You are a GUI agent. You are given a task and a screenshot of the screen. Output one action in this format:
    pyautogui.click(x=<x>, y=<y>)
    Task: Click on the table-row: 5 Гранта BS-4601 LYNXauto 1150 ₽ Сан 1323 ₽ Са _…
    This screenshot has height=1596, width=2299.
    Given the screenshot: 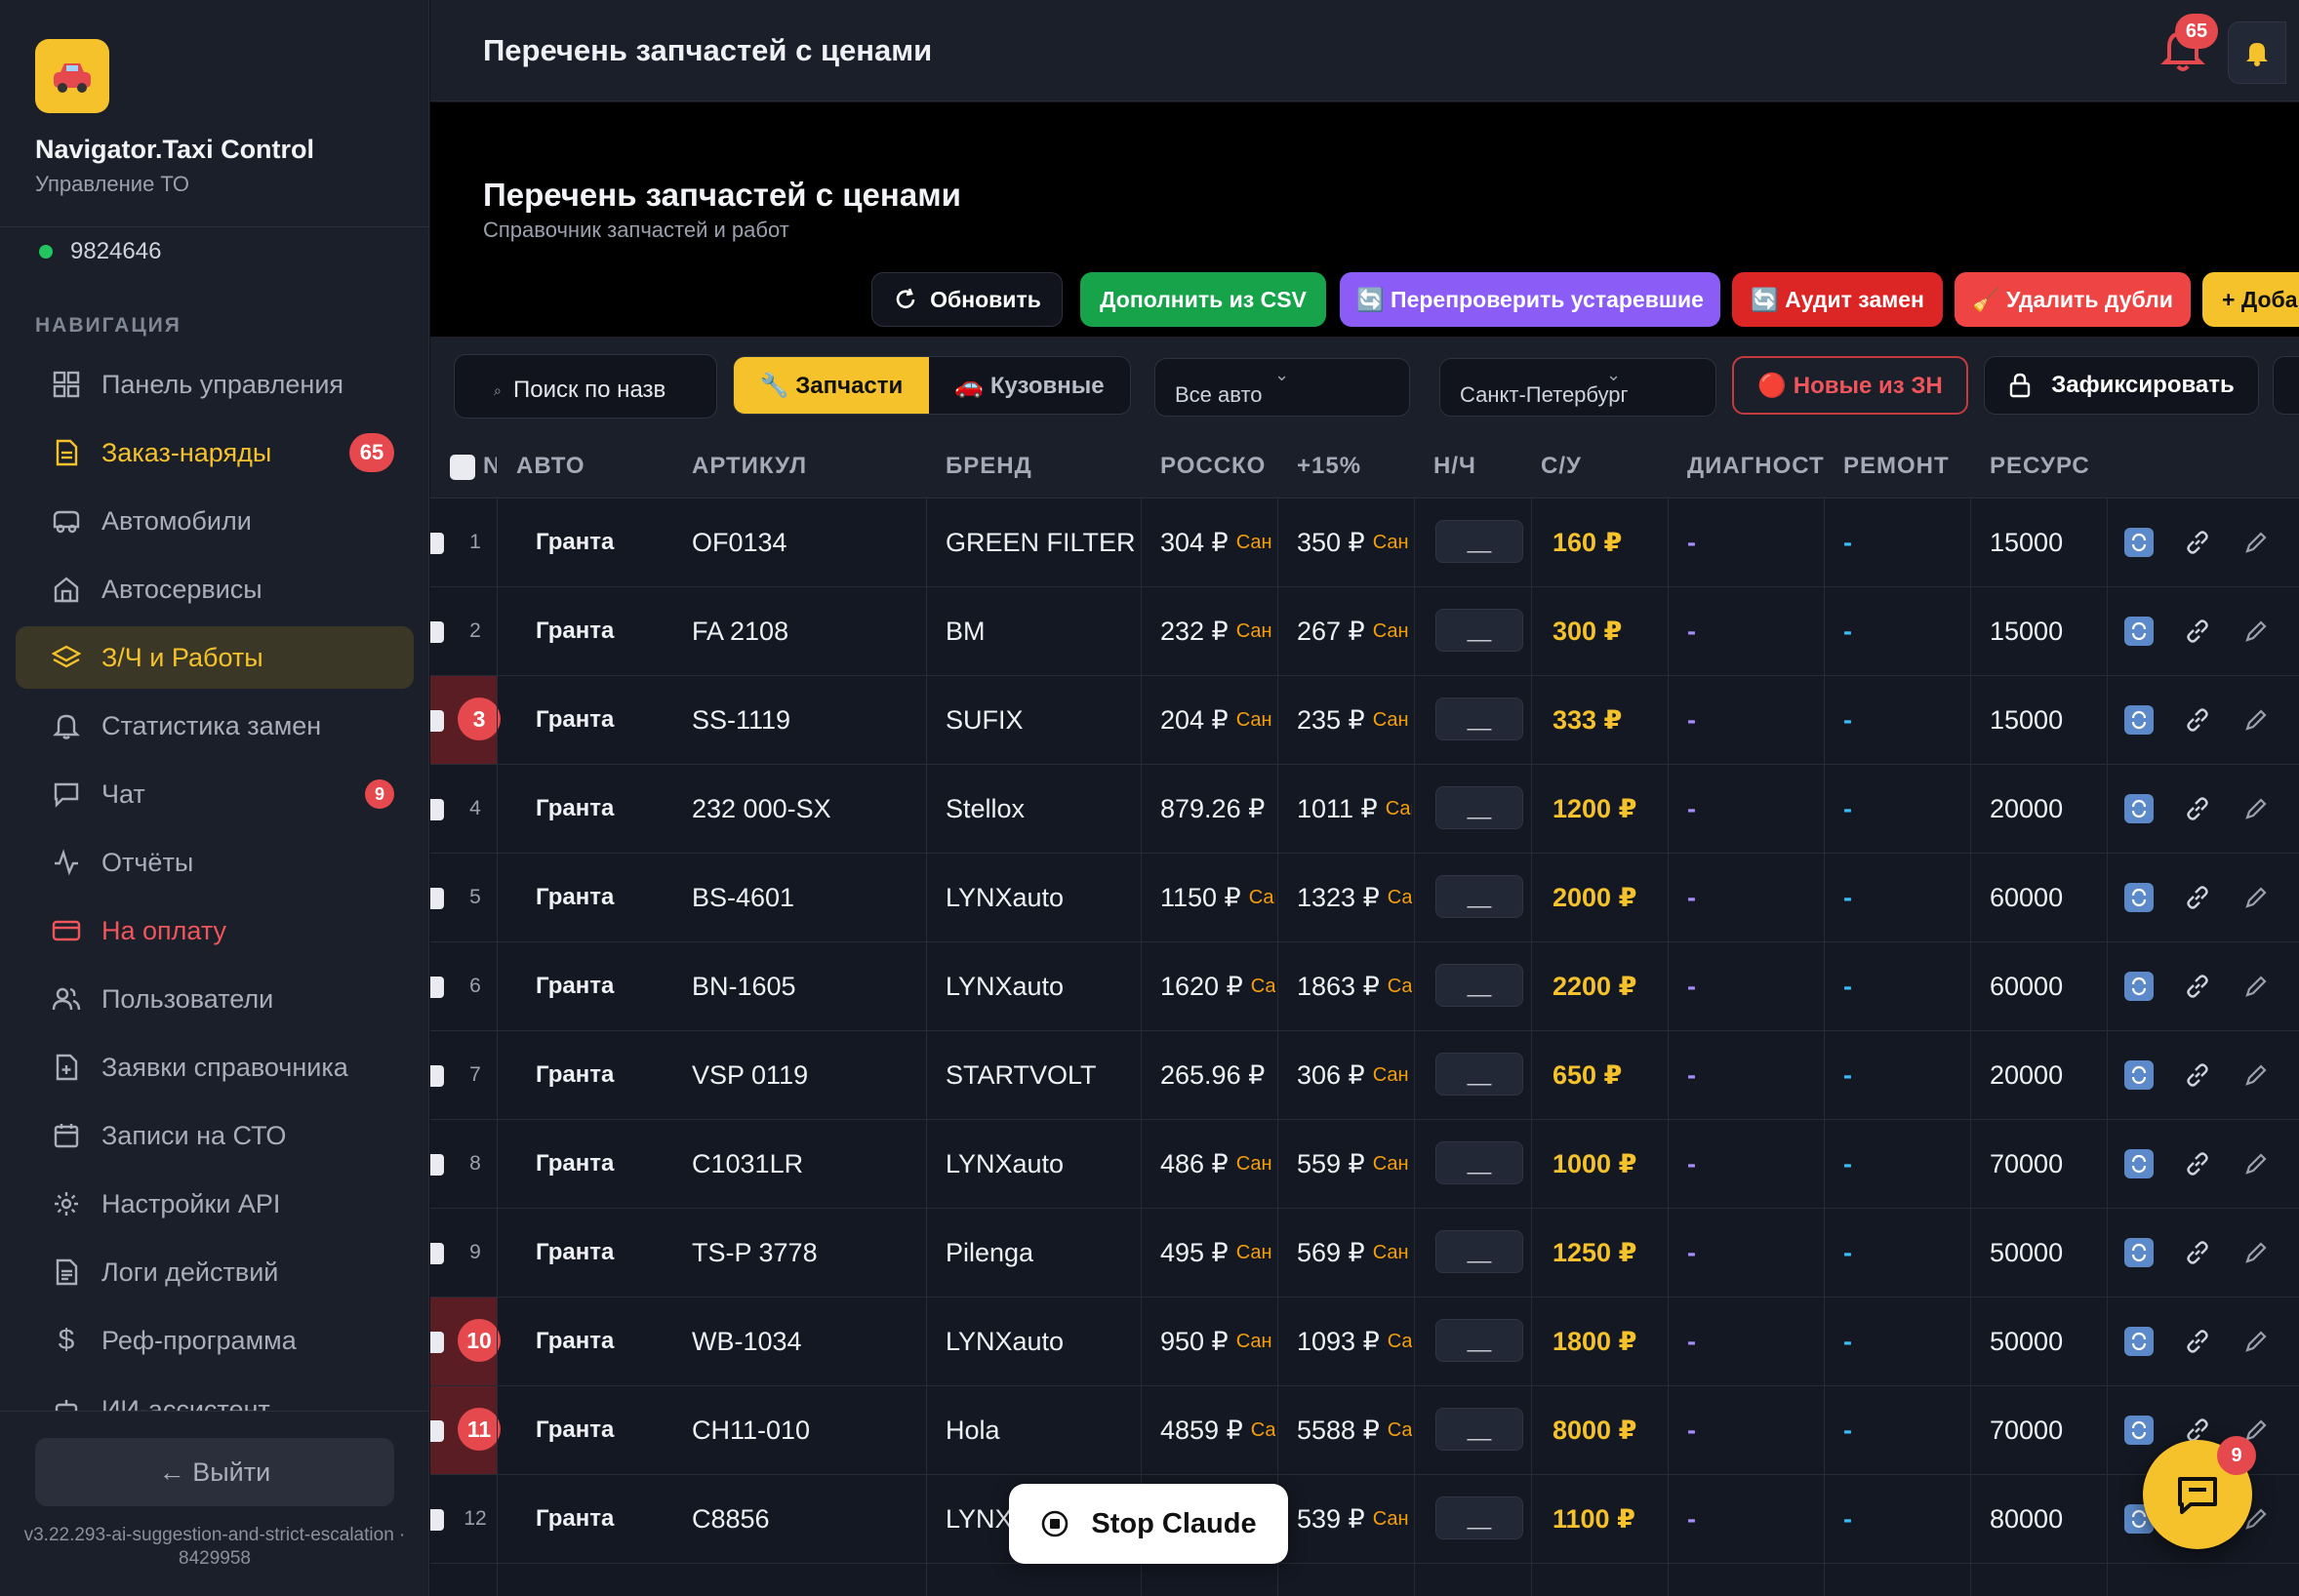 What is the action you would take?
    pyautogui.click(x=1364, y=898)
    